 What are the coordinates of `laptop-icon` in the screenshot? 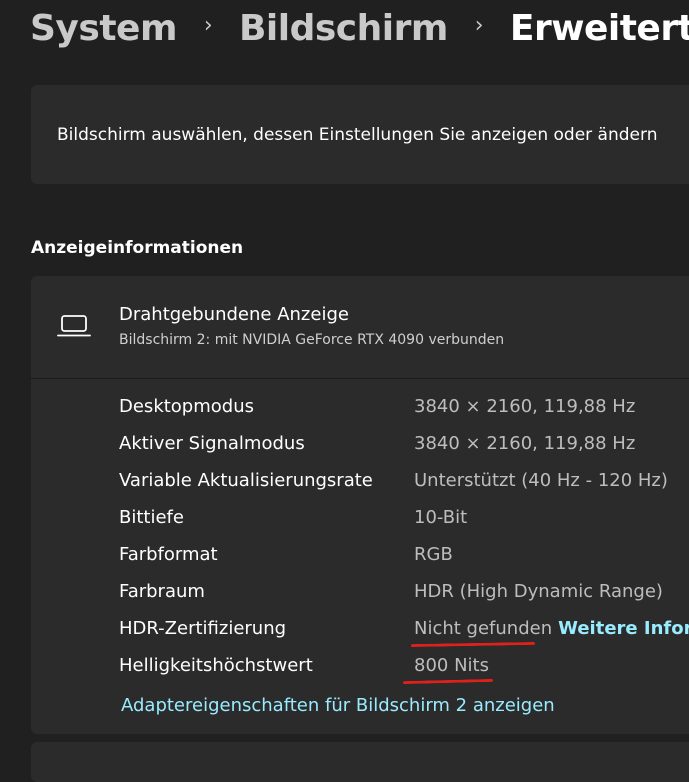 It's located at (74, 326).